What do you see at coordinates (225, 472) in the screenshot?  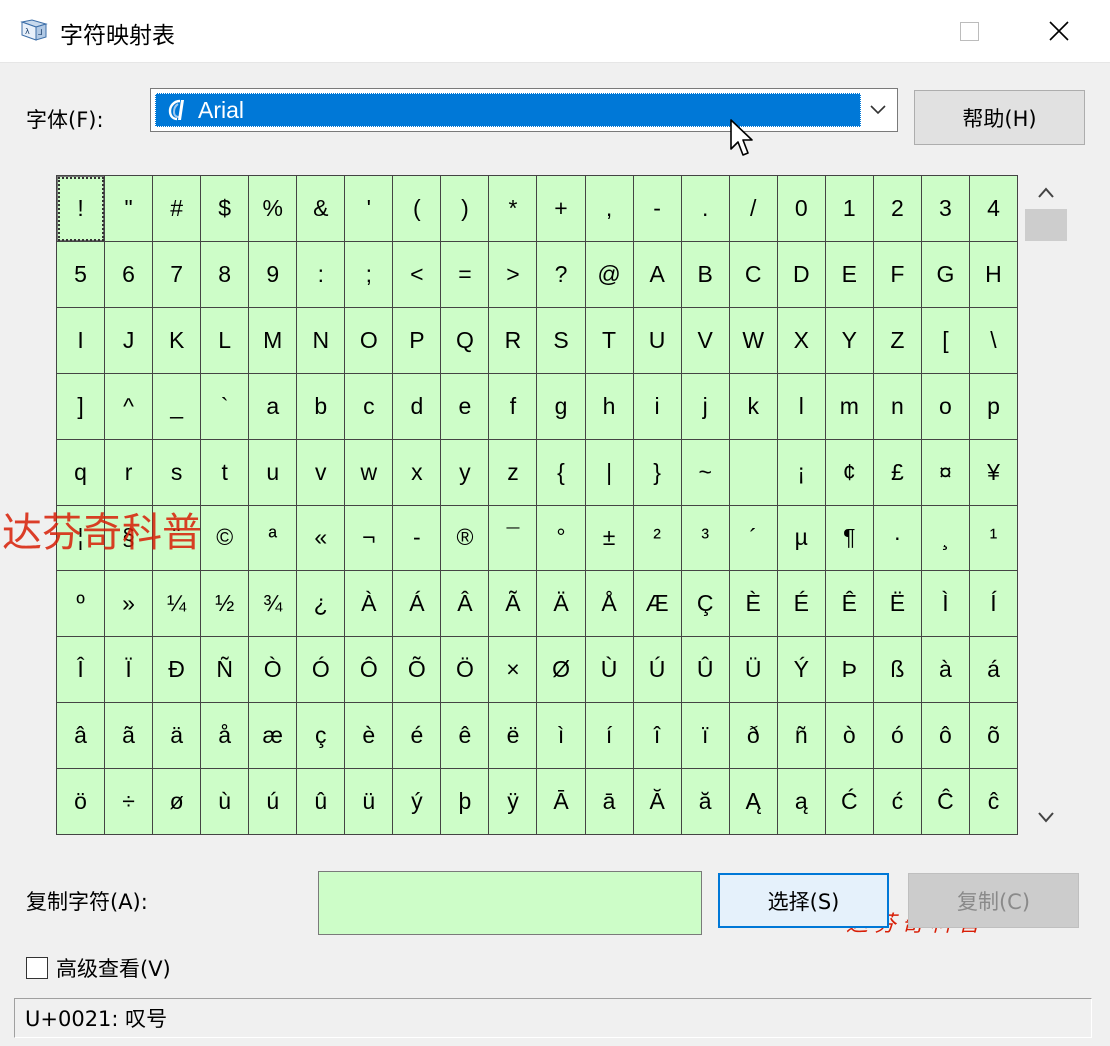 I see `char-cell: t` at bounding box center [225, 472].